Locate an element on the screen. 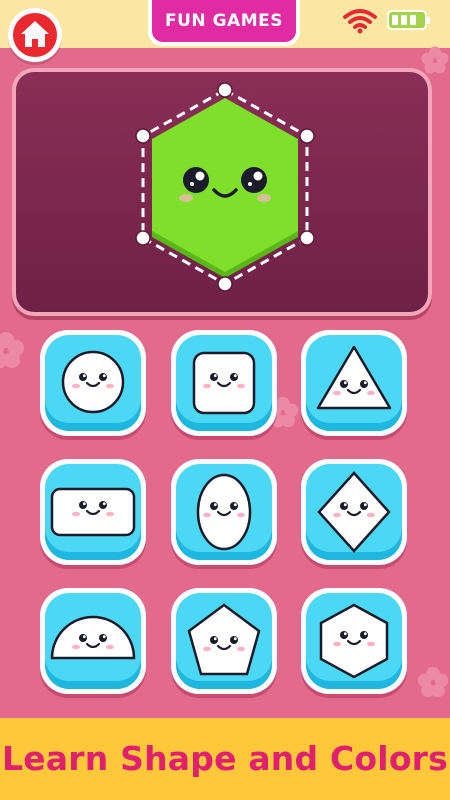 This screenshot has width=450, height=800. title-pill: FUN GAMES is located at coordinates (224, 23).